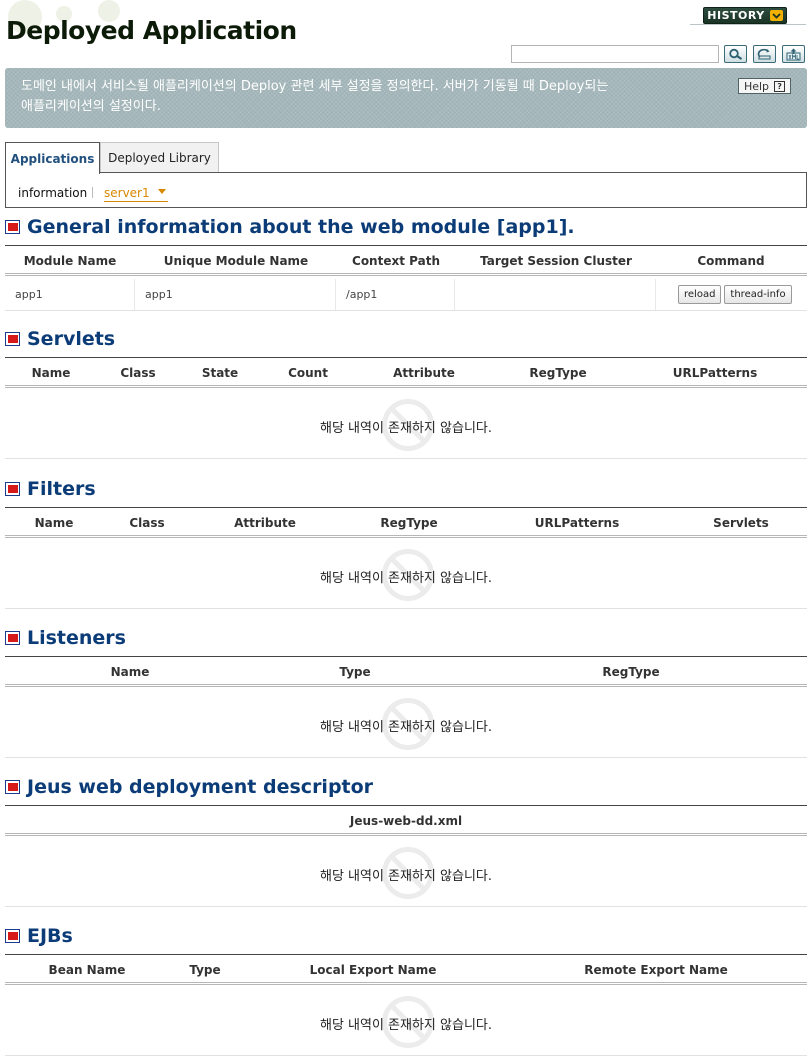  I want to click on table-header-jeus-dd: Jeus-web-dd.xml, so click(406, 820).